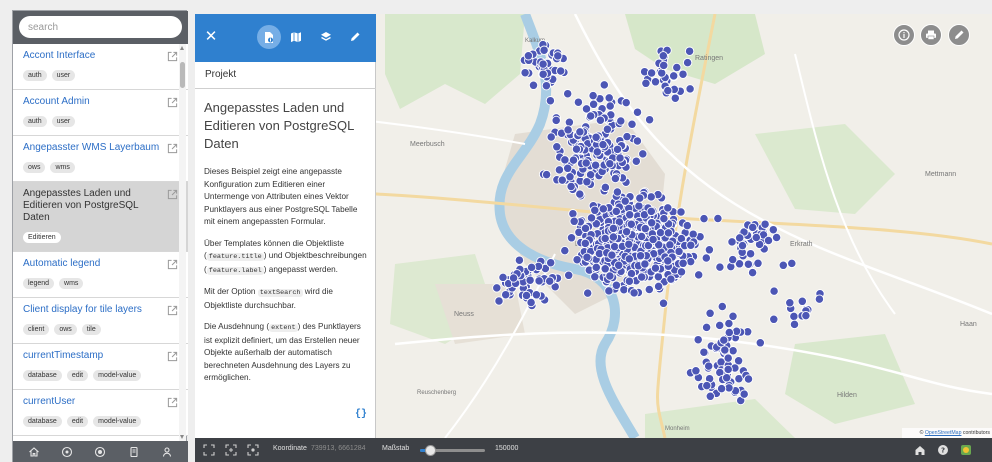 Image resolution: width=992 pixels, height=462 pixels. Describe the element at coordinates (167, 452) in the screenshot. I see `user-icon` at that location.